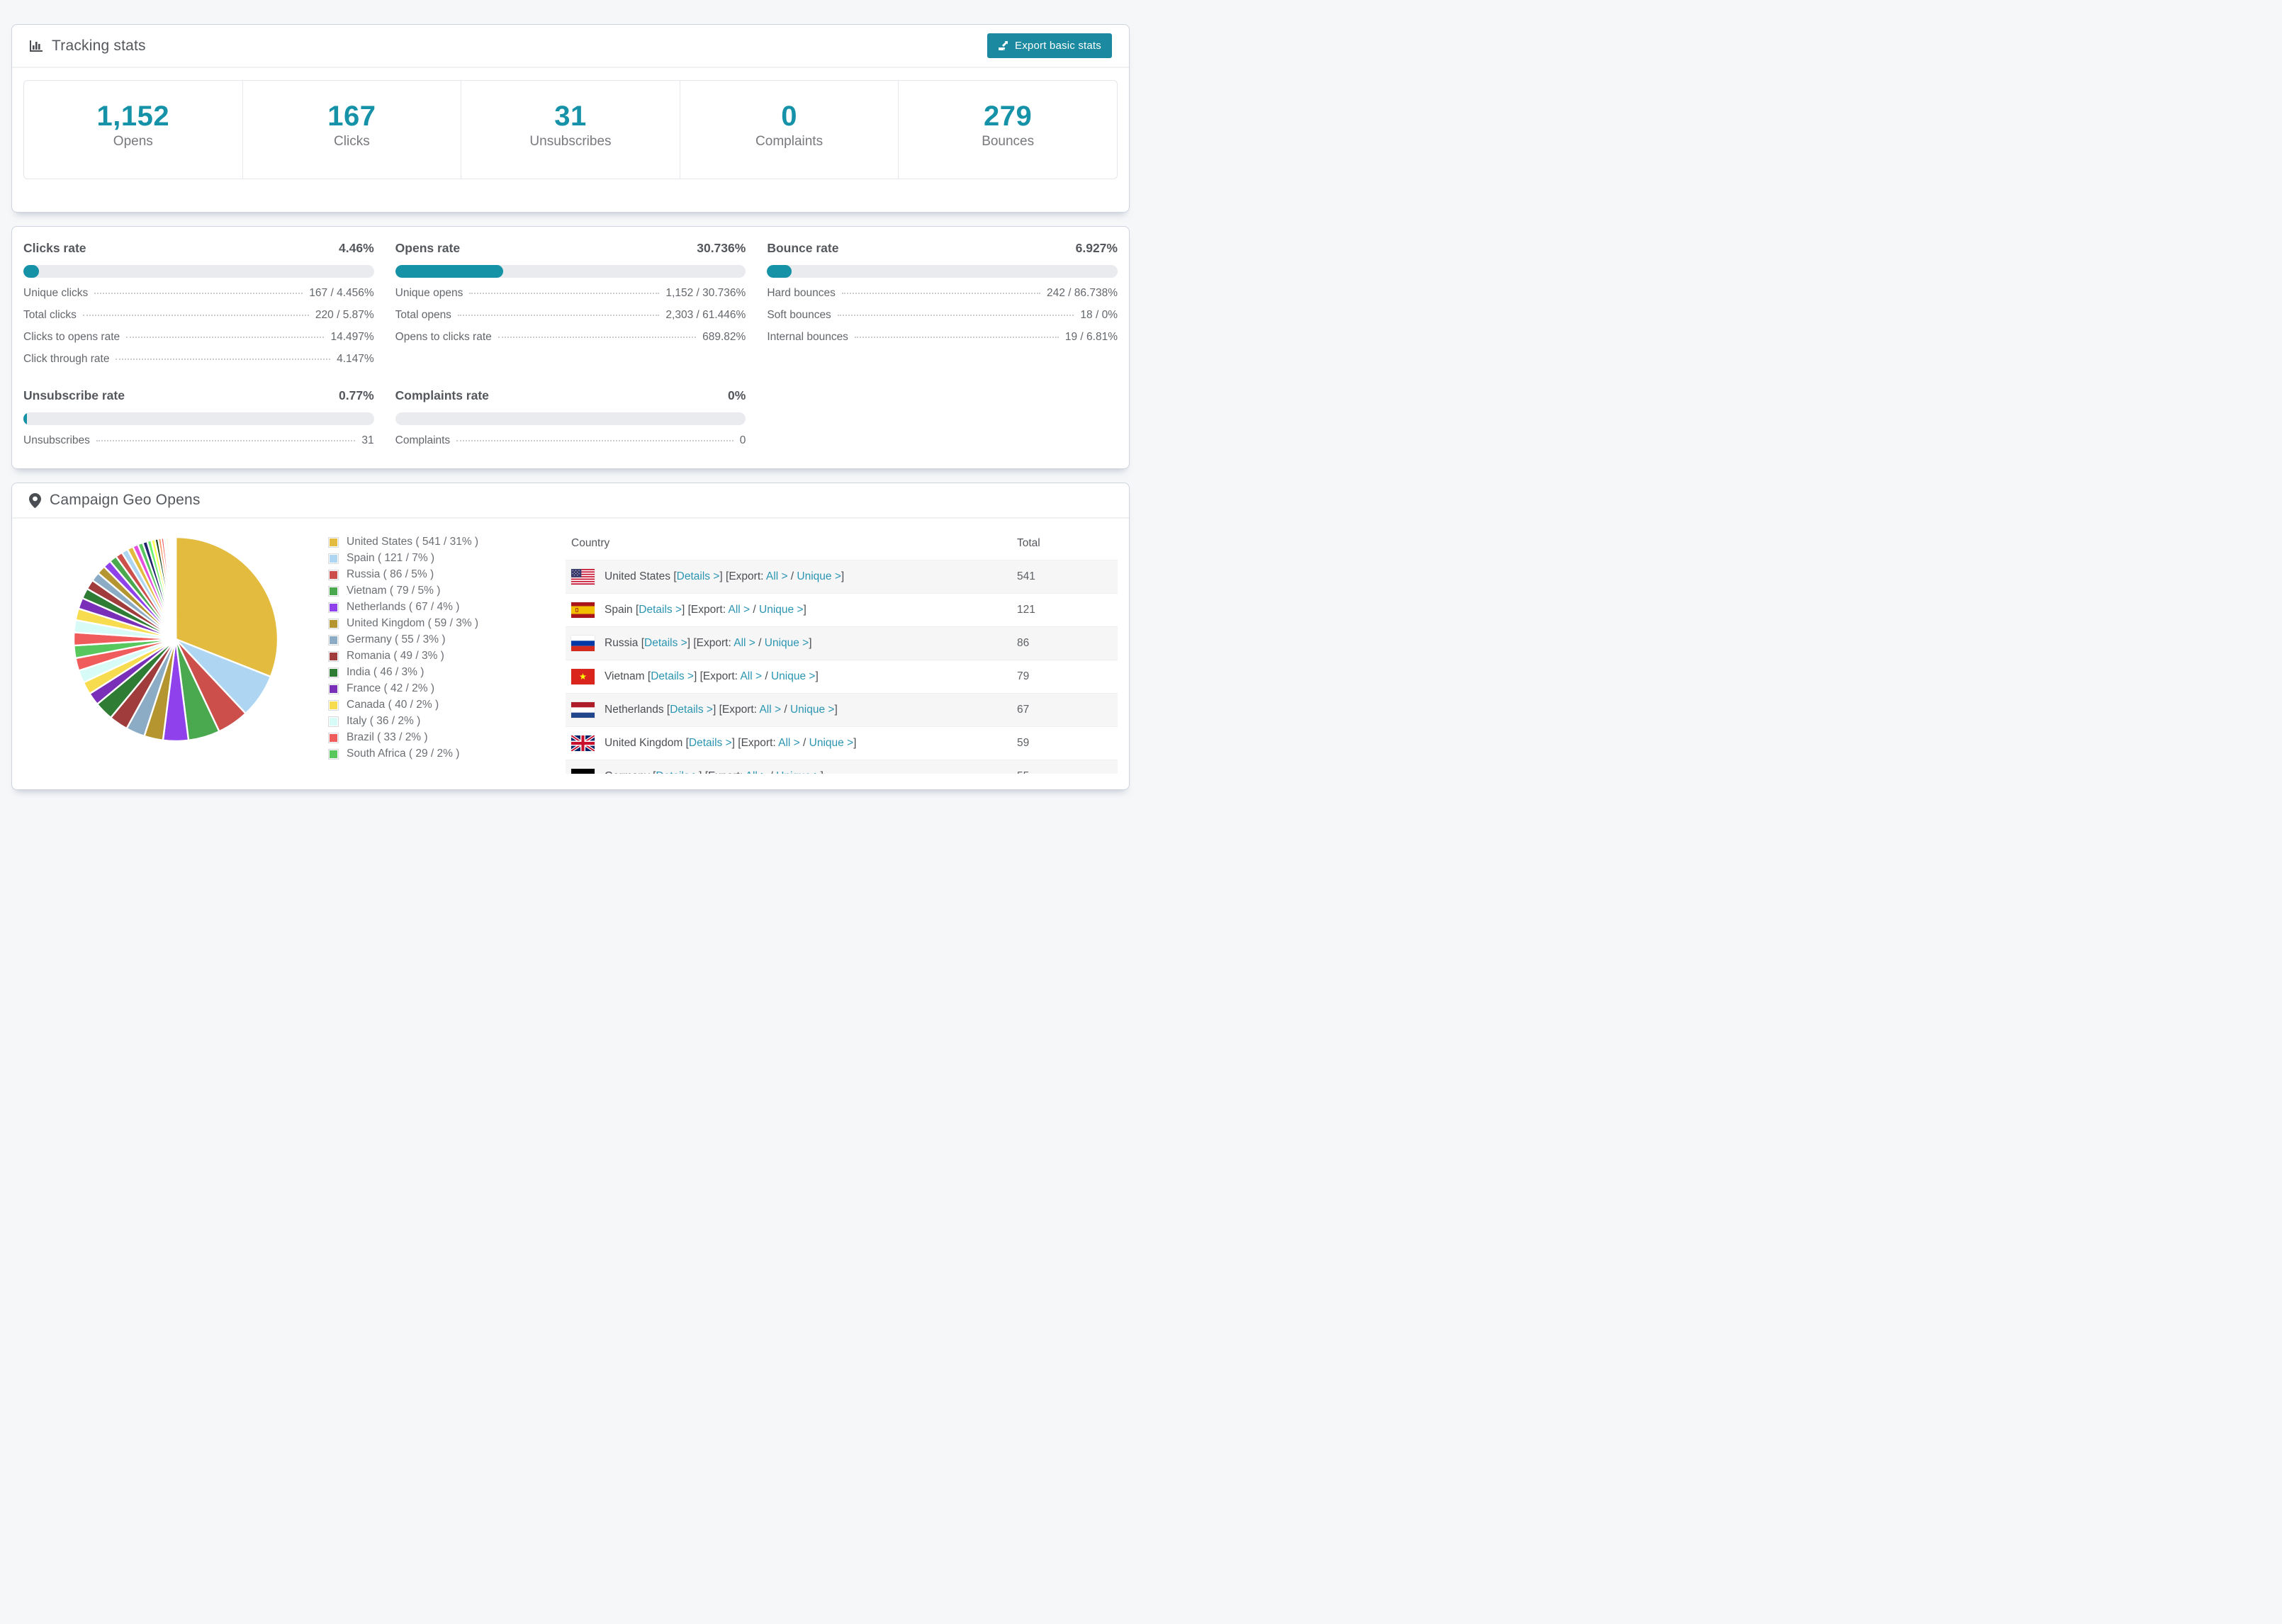 This screenshot has width=2282, height=1624. What do you see at coordinates (56, 440) in the screenshot?
I see `rate-detail-label: Unsubscribes` at bounding box center [56, 440].